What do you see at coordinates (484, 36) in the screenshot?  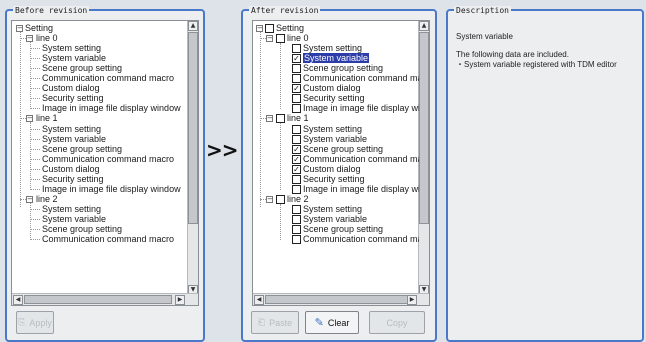 I see `description-heading: System variable` at bounding box center [484, 36].